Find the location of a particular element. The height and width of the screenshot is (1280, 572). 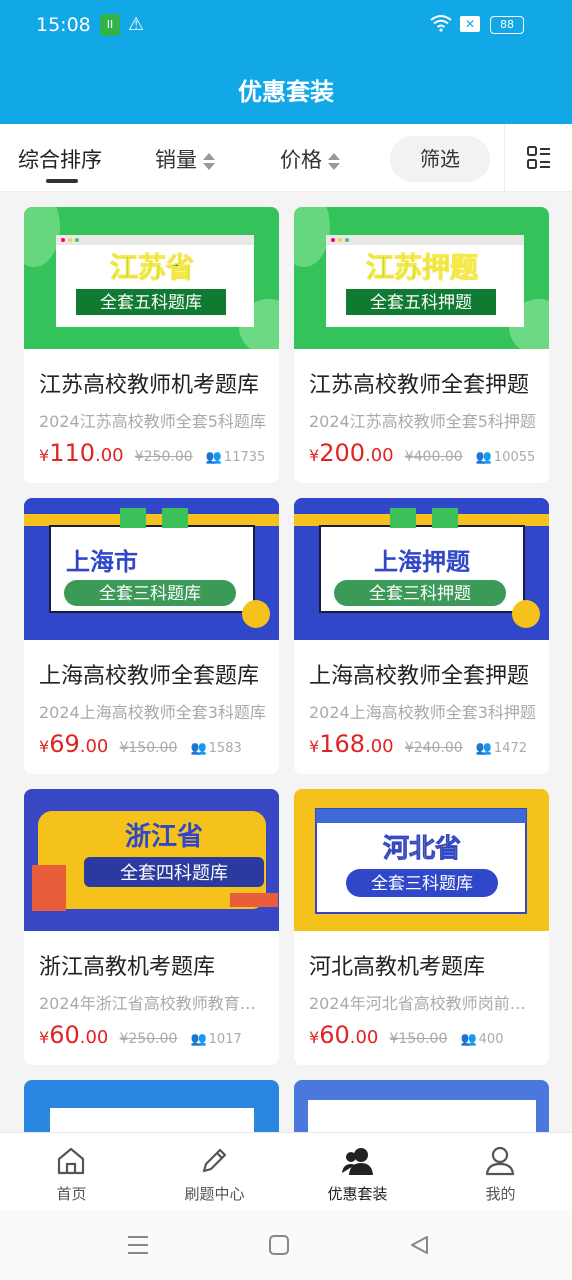

banner-title: 上海市 is located at coordinates (102, 562).